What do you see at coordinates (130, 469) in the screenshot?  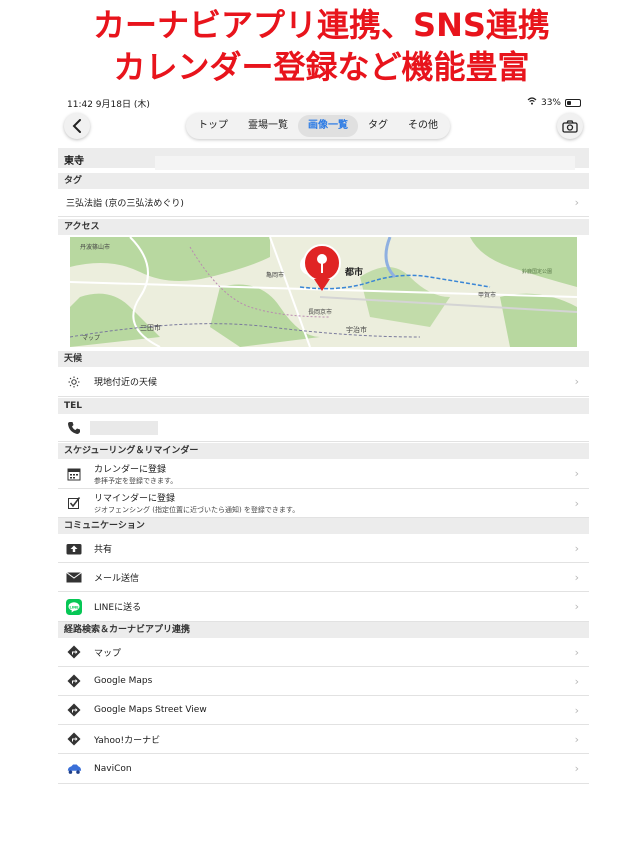 I see `calendar-title: カレンダーに登録` at bounding box center [130, 469].